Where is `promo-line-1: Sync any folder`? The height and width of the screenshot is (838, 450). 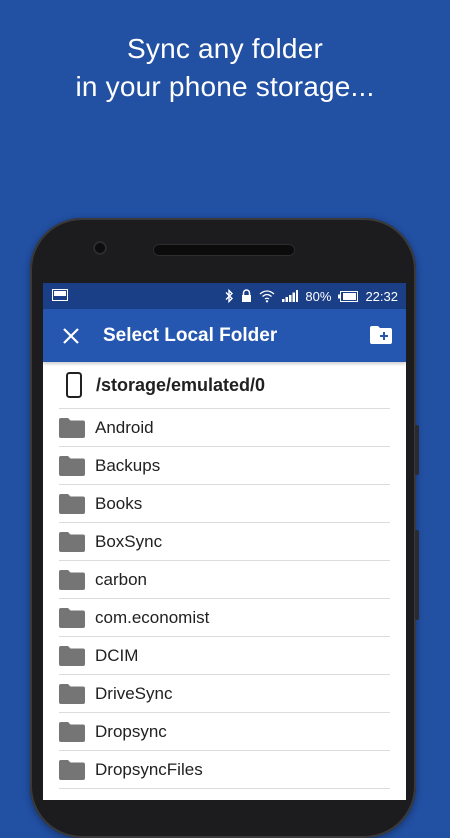 promo-line-1: Sync any folder is located at coordinates (225, 48).